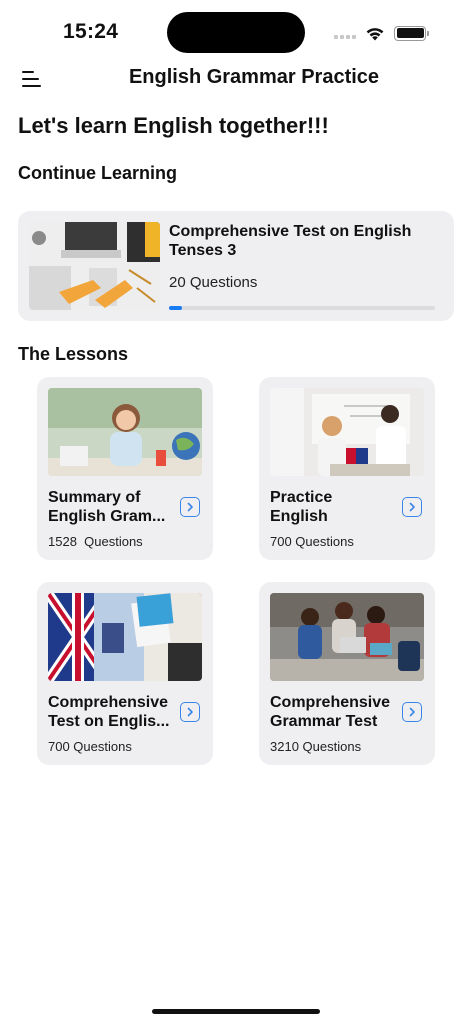 Image resolution: width=472 pixels, height=1024 pixels. I want to click on home-indicator, so click(236, 1011).